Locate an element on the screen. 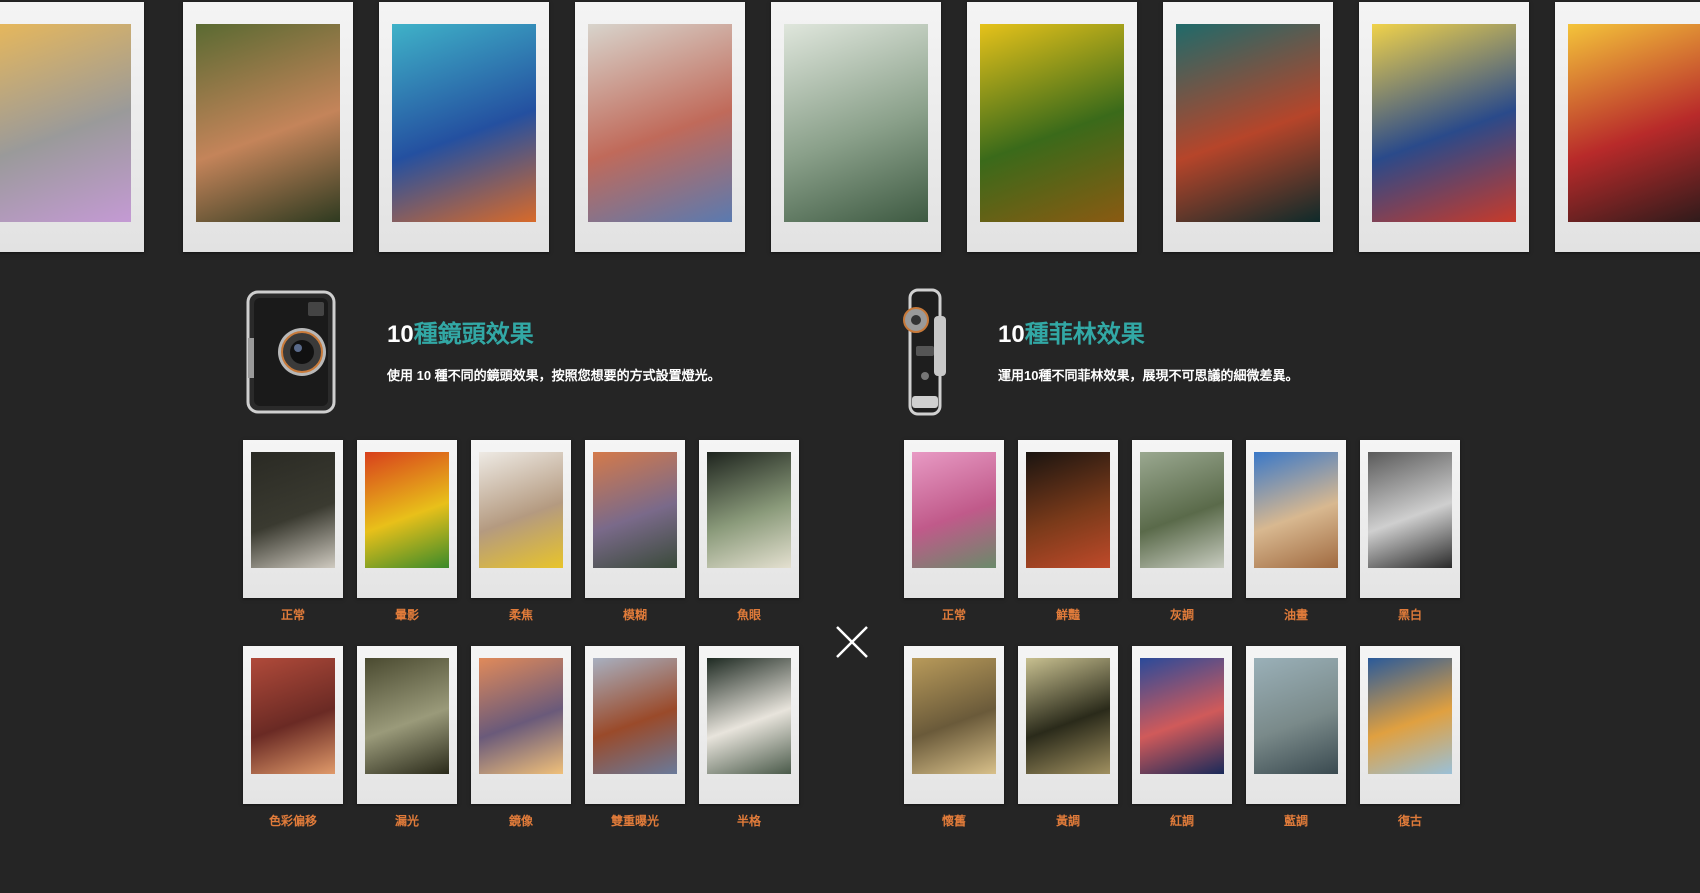 The width and height of the screenshot is (1700, 893). lens-effect-label: 模糊 is located at coordinates (634, 615).